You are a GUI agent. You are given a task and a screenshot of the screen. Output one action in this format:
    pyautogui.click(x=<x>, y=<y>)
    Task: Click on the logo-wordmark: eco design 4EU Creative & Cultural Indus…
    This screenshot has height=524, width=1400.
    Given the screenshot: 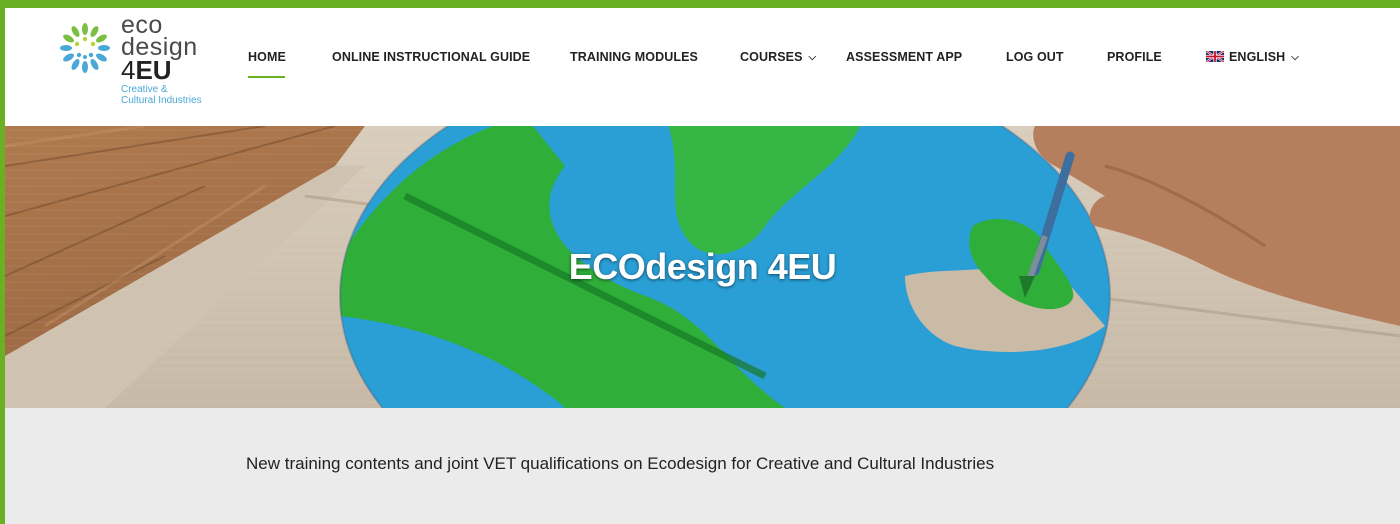 What is the action you would take?
    pyautogui.click(x=161, y=60)
    